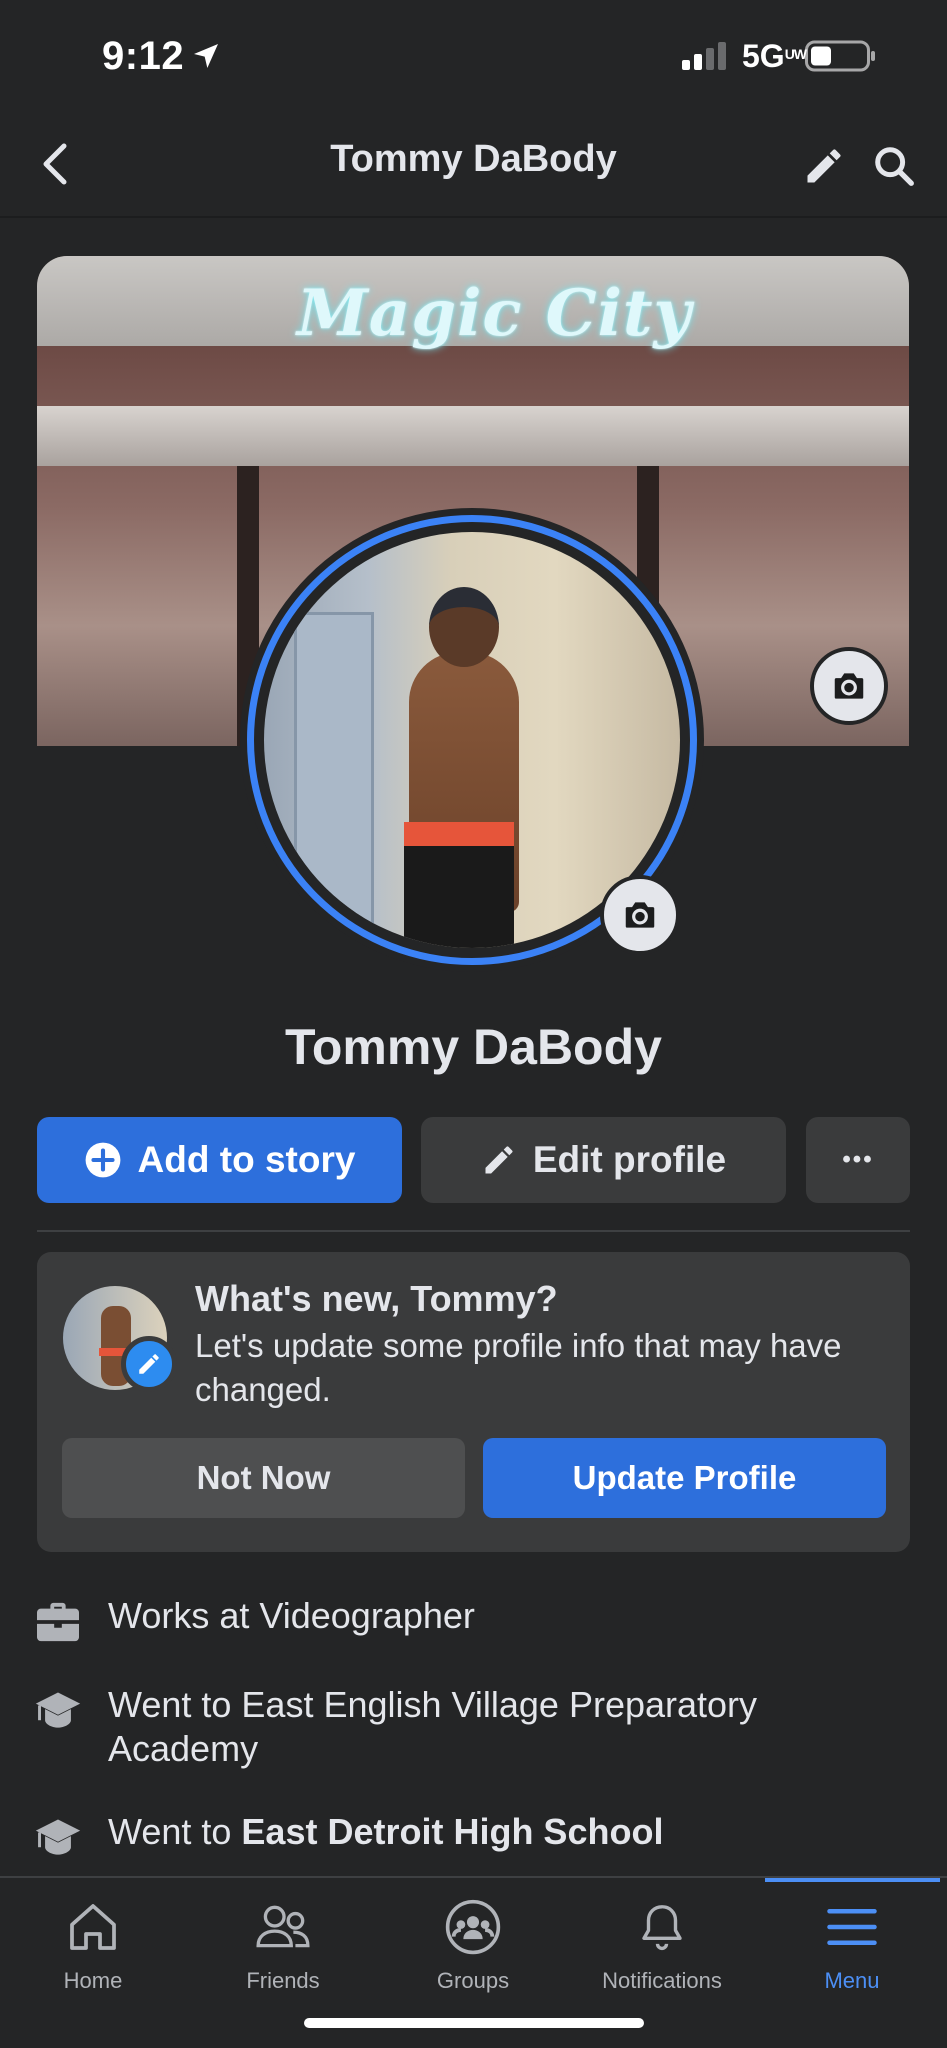  I want to click on add-to-story-button: Add to story, so click(219, 1160).